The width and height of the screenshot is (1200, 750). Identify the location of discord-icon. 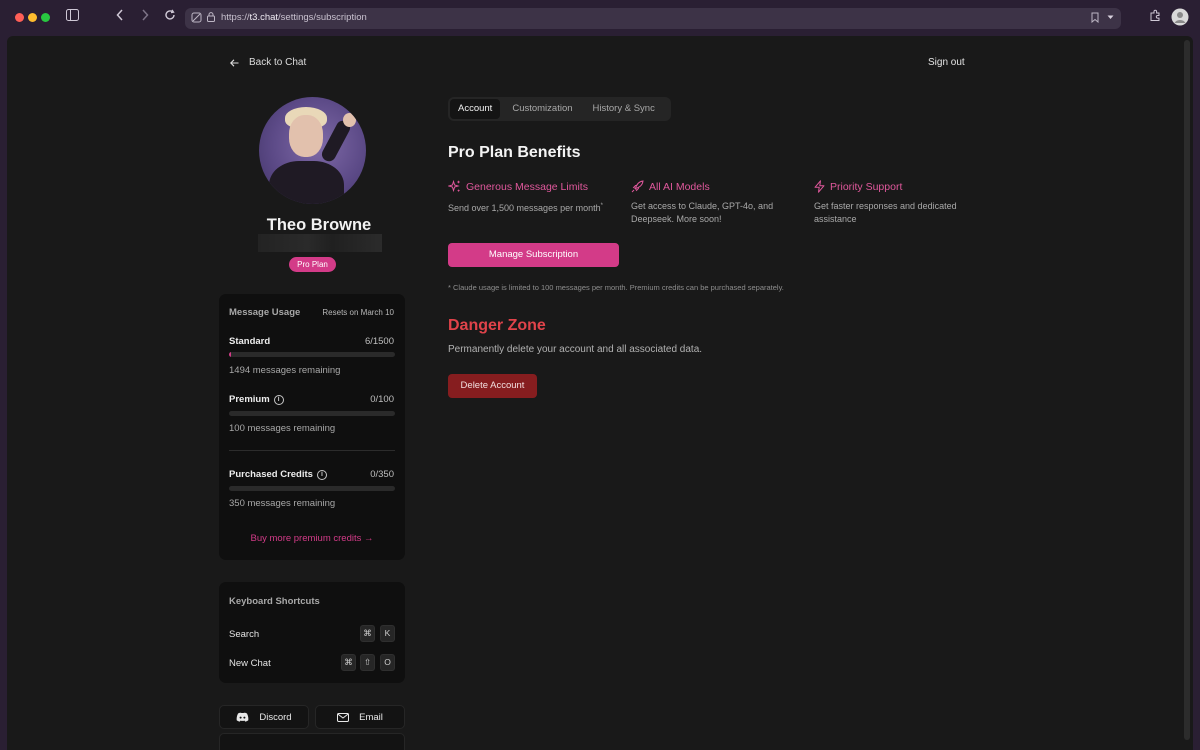
(242, 717).